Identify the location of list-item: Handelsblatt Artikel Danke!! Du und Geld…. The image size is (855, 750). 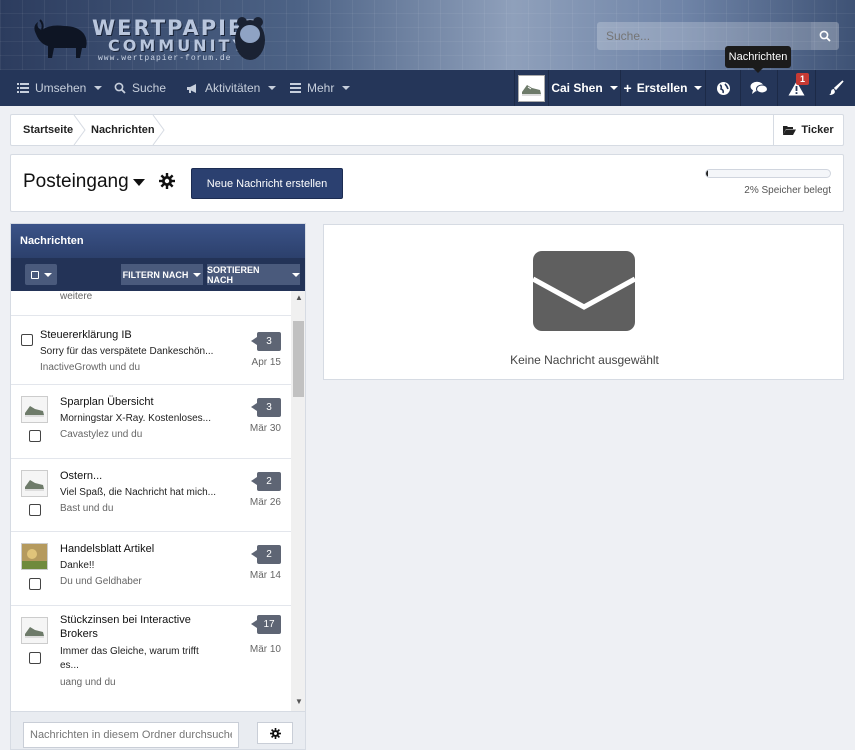
(151, 569).